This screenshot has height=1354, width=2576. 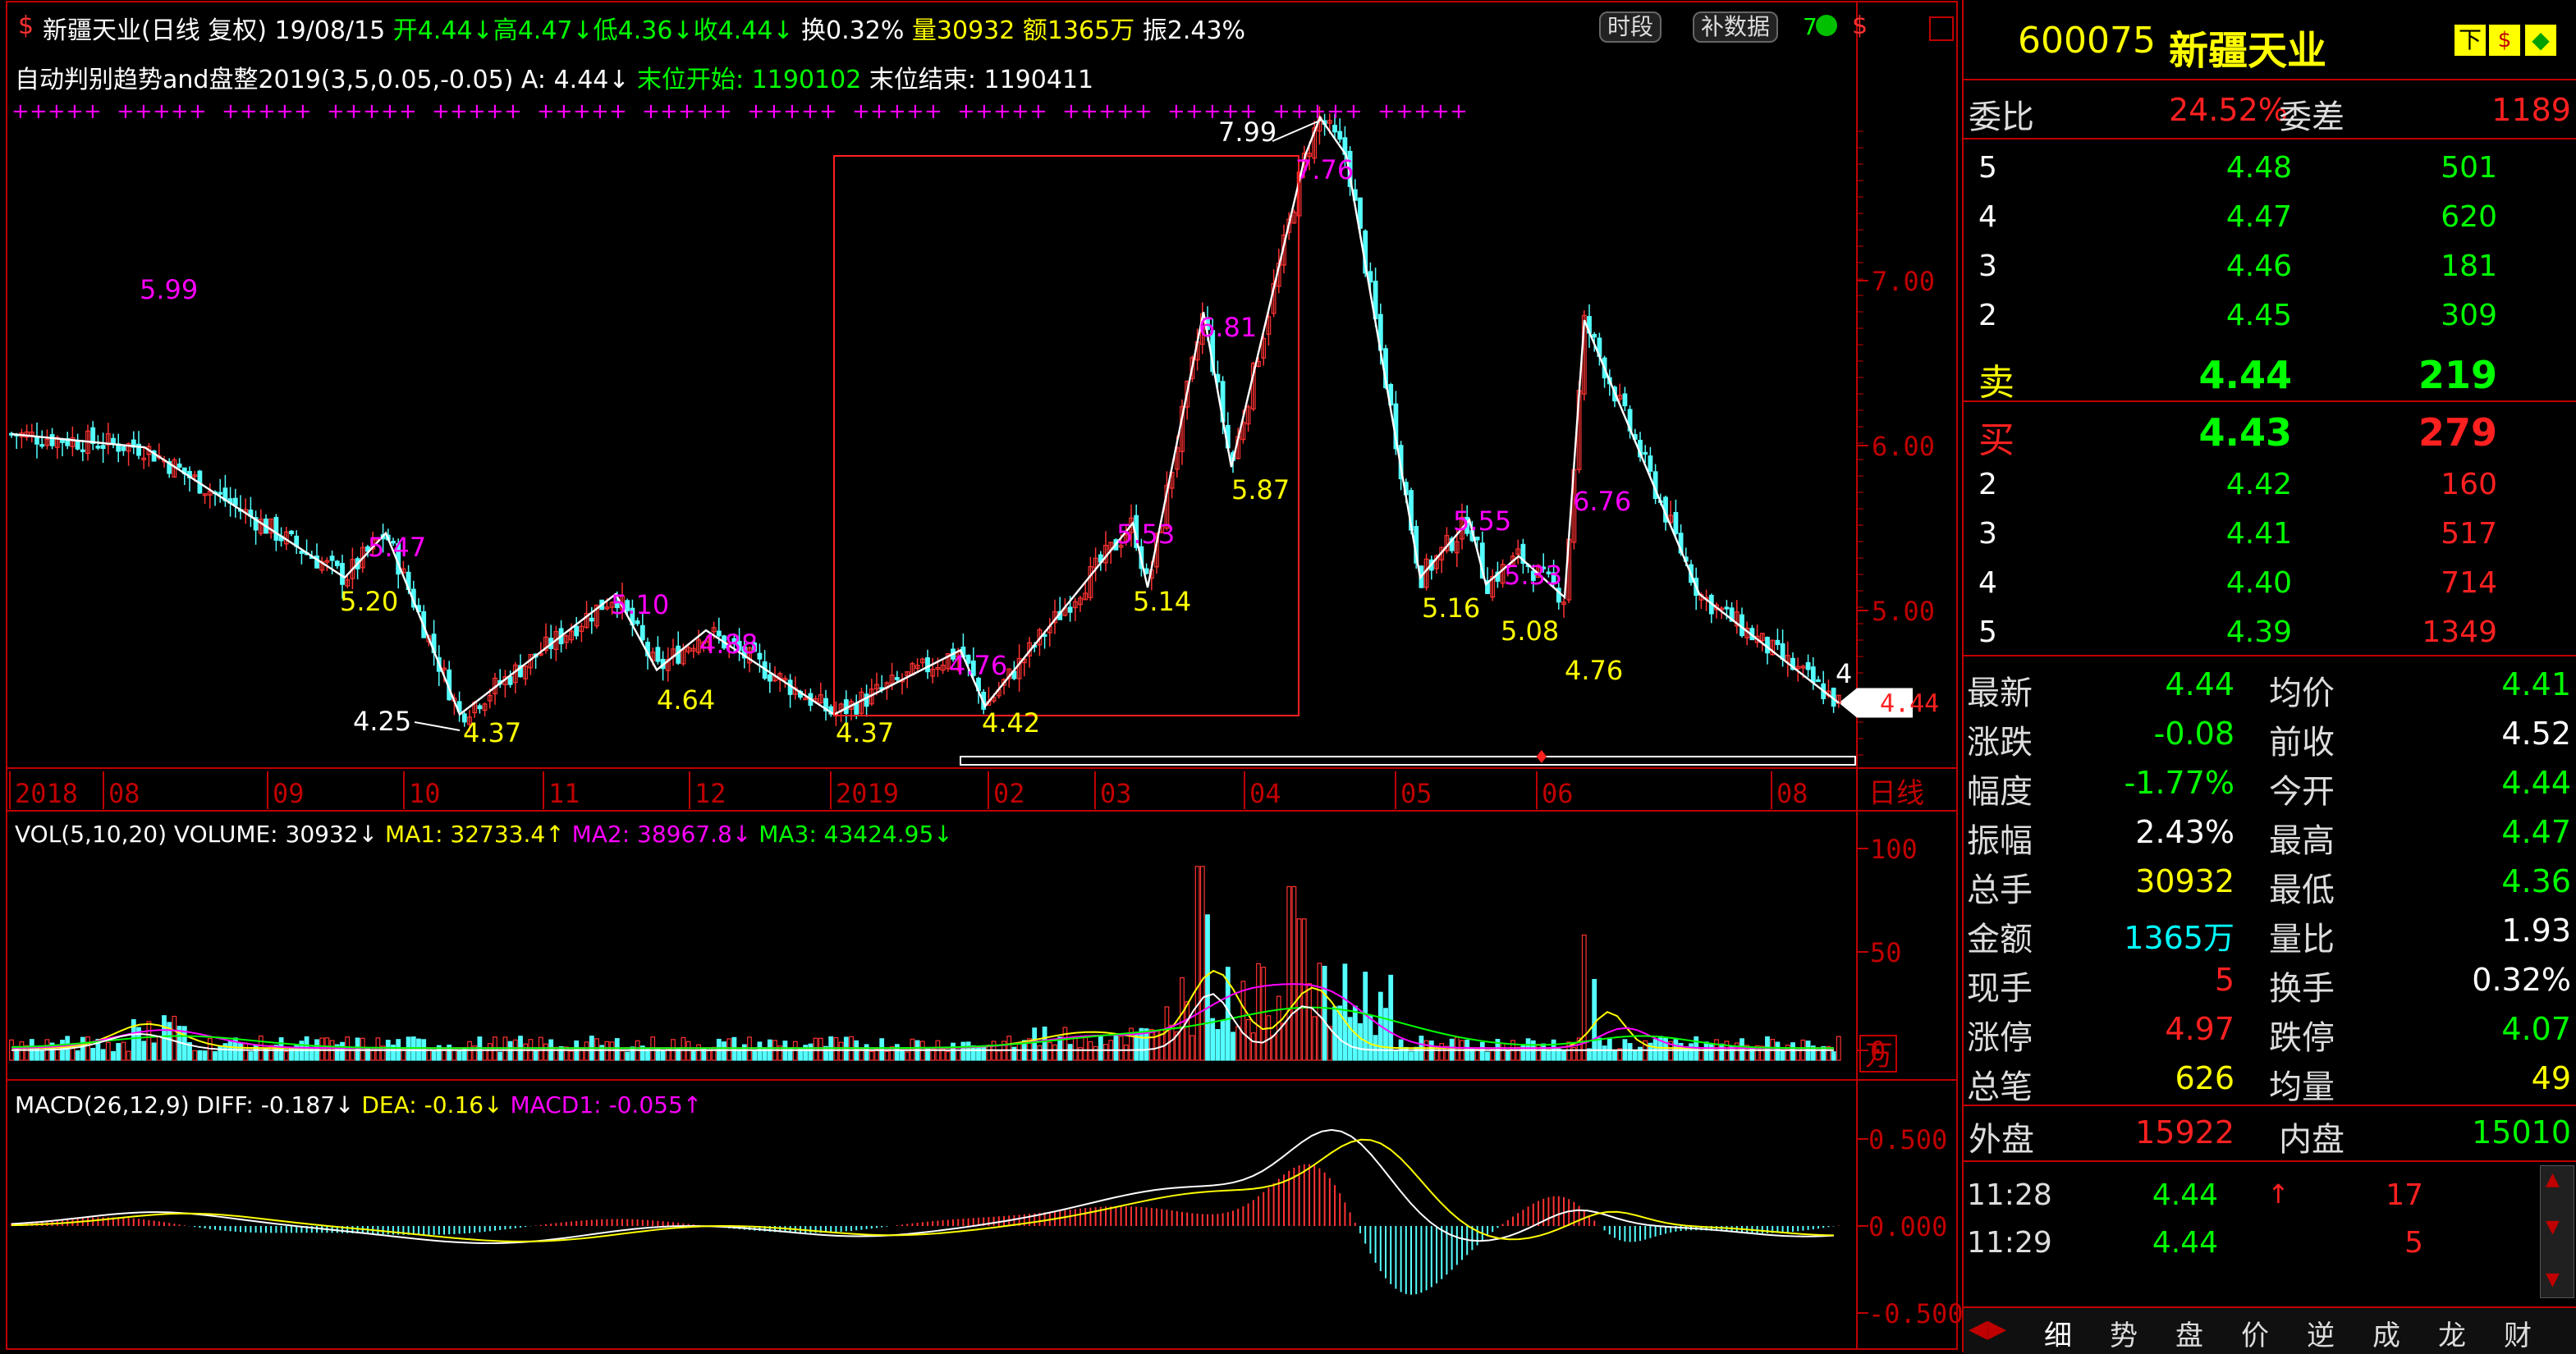 What do you see at coordinates (1942, 28) in the screenshot?
I see `window-box-icon` at bounding box center [1942, 28].